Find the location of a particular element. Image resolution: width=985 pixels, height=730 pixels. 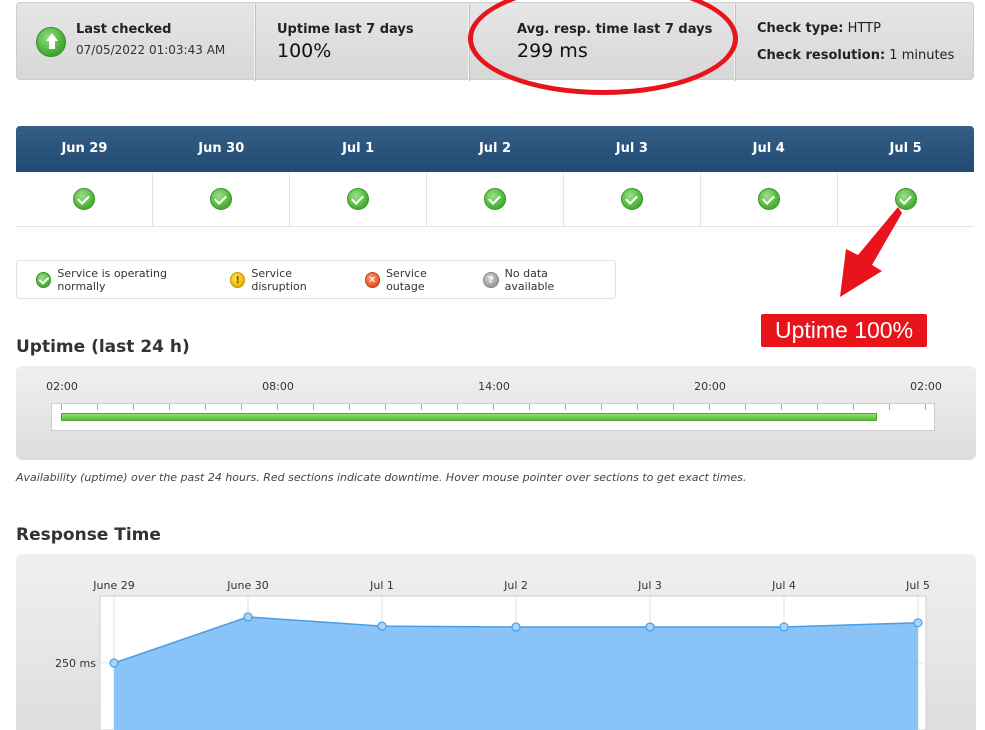

check-type-value: HTTP is located at coordinates (864, 28).